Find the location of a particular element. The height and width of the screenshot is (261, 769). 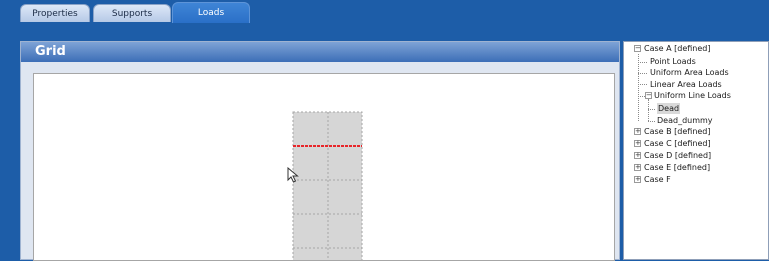

tree-item-point-loads: Point Loads is located at coordinates (673, 61).